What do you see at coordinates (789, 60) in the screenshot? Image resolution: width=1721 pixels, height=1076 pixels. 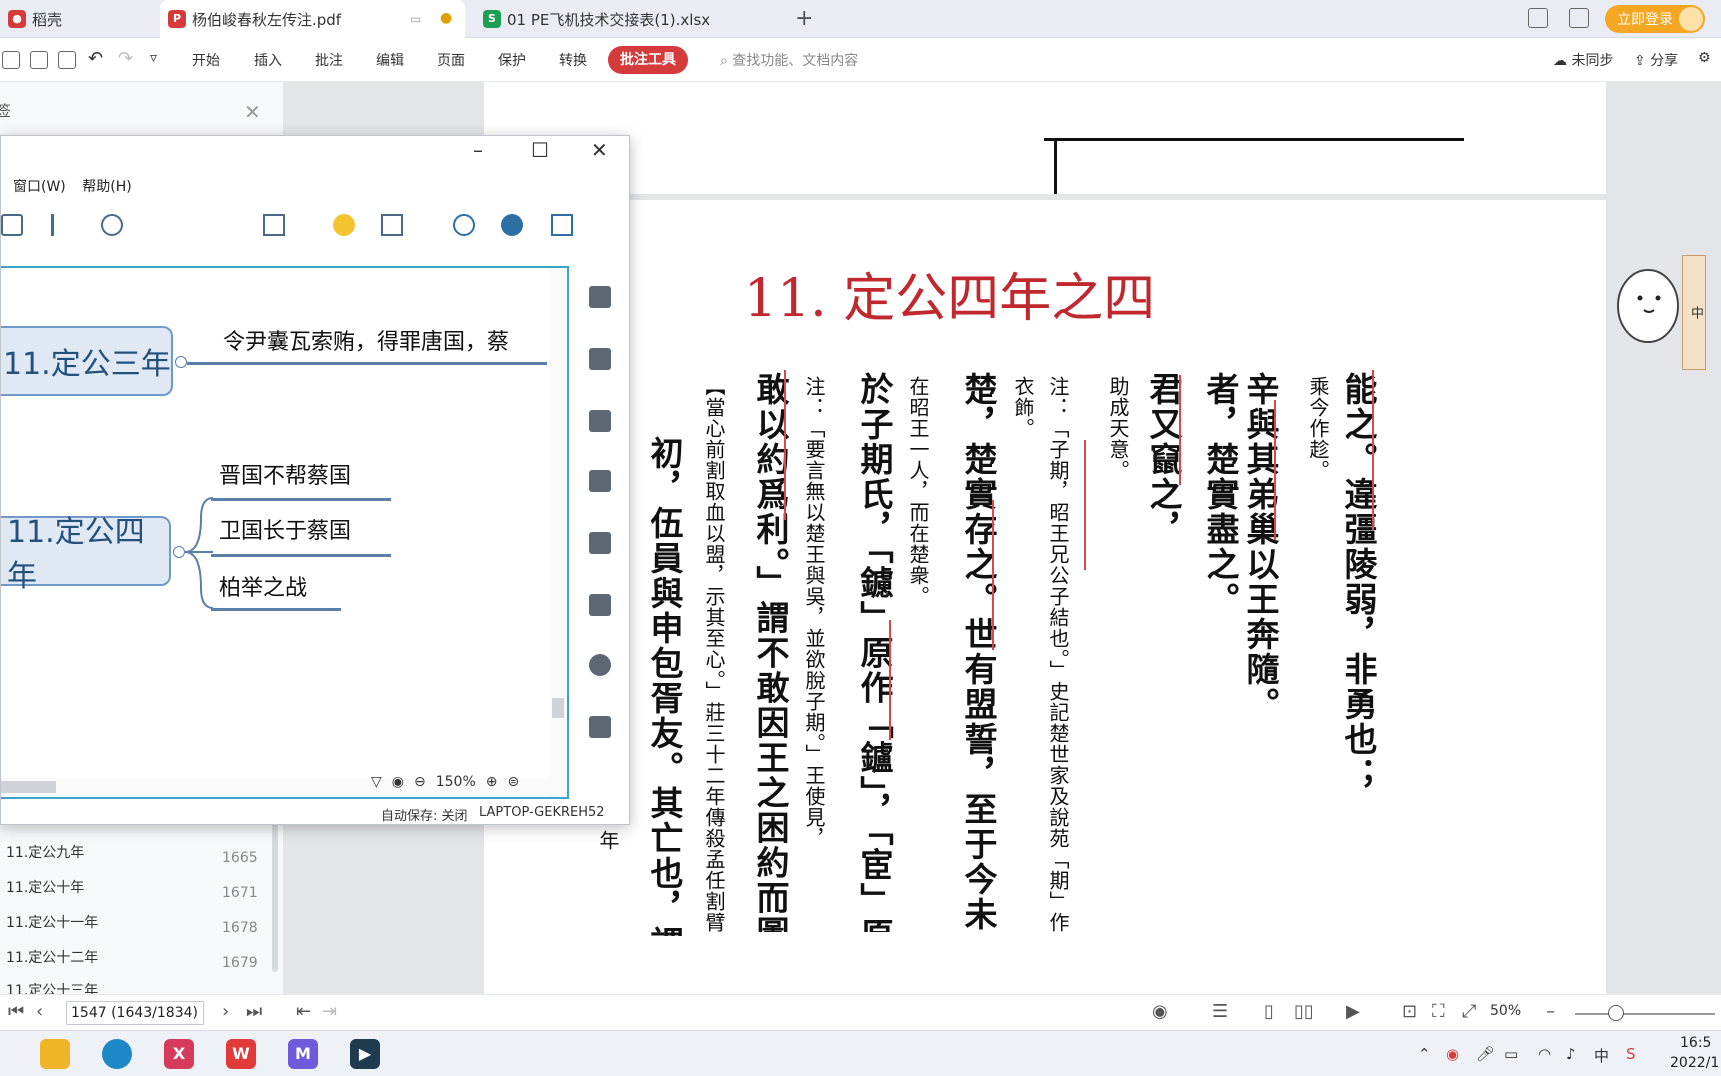 I see `search-input: ⌕ 查找功能、文档内容` at bounding box center [789, 60].